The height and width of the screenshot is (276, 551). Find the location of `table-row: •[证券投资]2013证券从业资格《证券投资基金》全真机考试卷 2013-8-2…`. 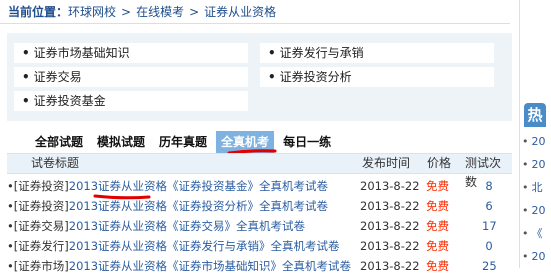

table-row: •[证券投资]2013证券从业资格《证券投资基金》全真机考试卷 2013-8-2… is located at coordinates (259, 186).